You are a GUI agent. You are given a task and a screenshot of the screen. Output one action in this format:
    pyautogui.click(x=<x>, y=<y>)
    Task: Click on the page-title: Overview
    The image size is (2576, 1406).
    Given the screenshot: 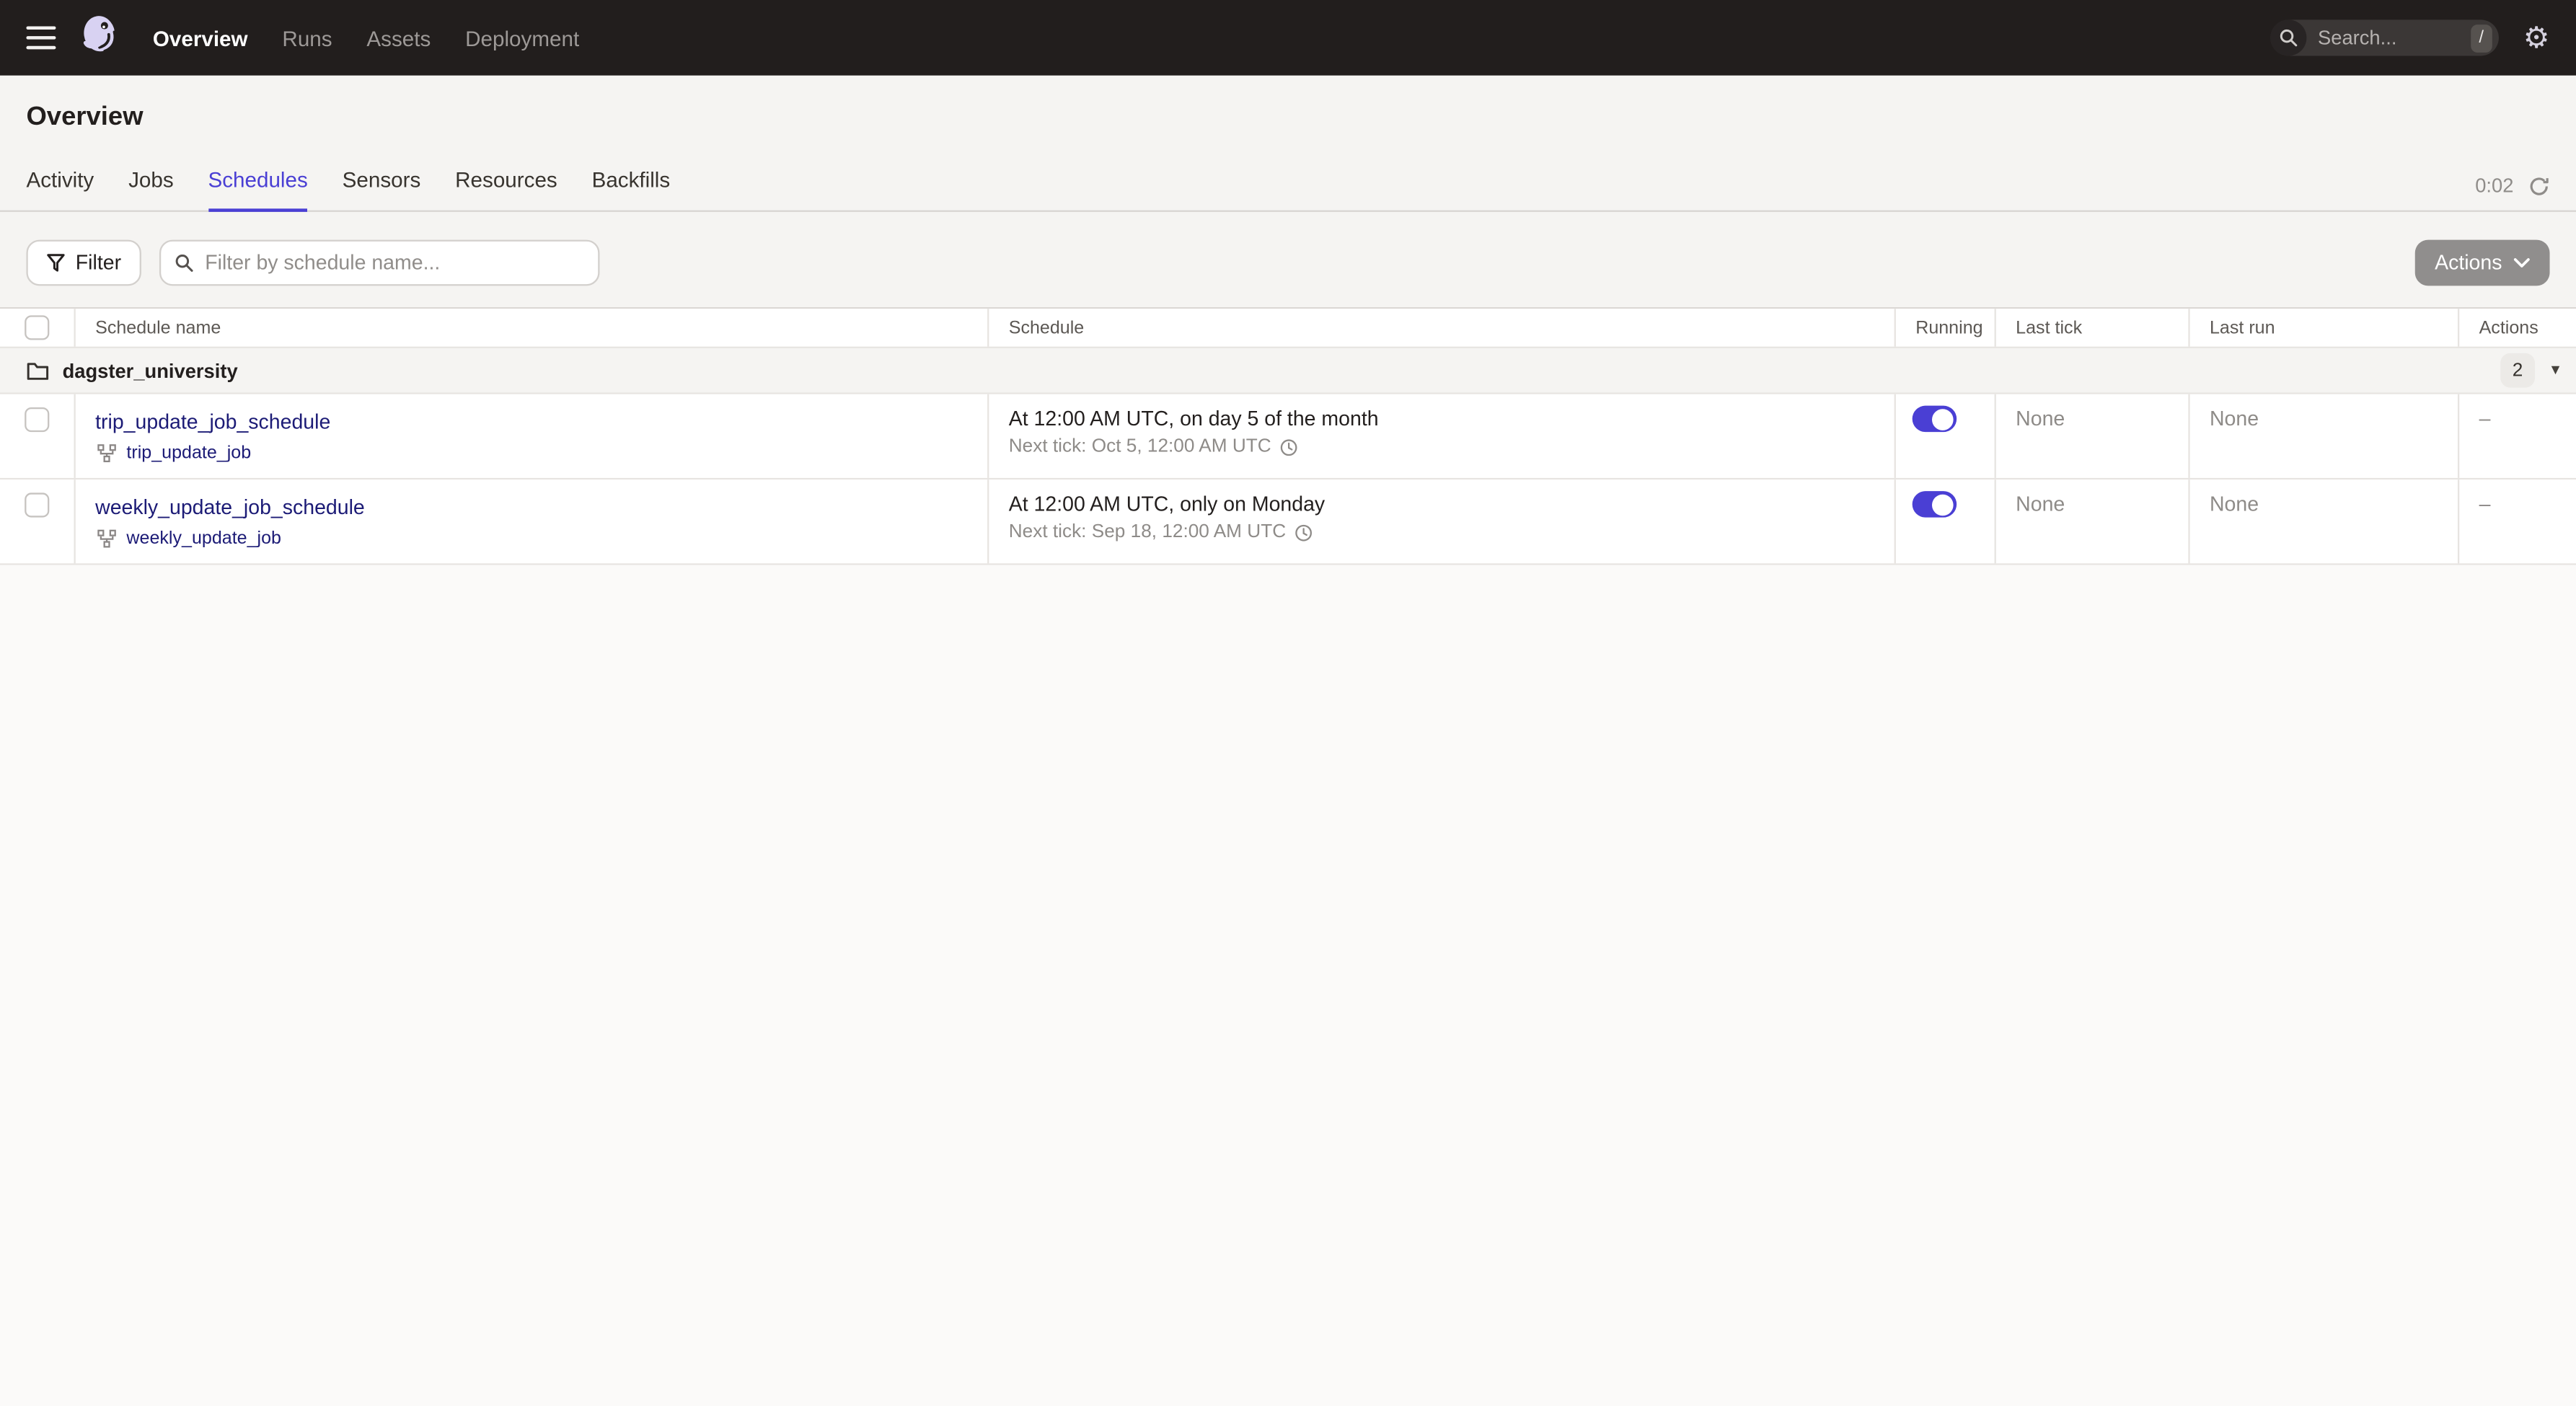 What is the action you would take?
    pyautogui.click(x=85, y=118)
    